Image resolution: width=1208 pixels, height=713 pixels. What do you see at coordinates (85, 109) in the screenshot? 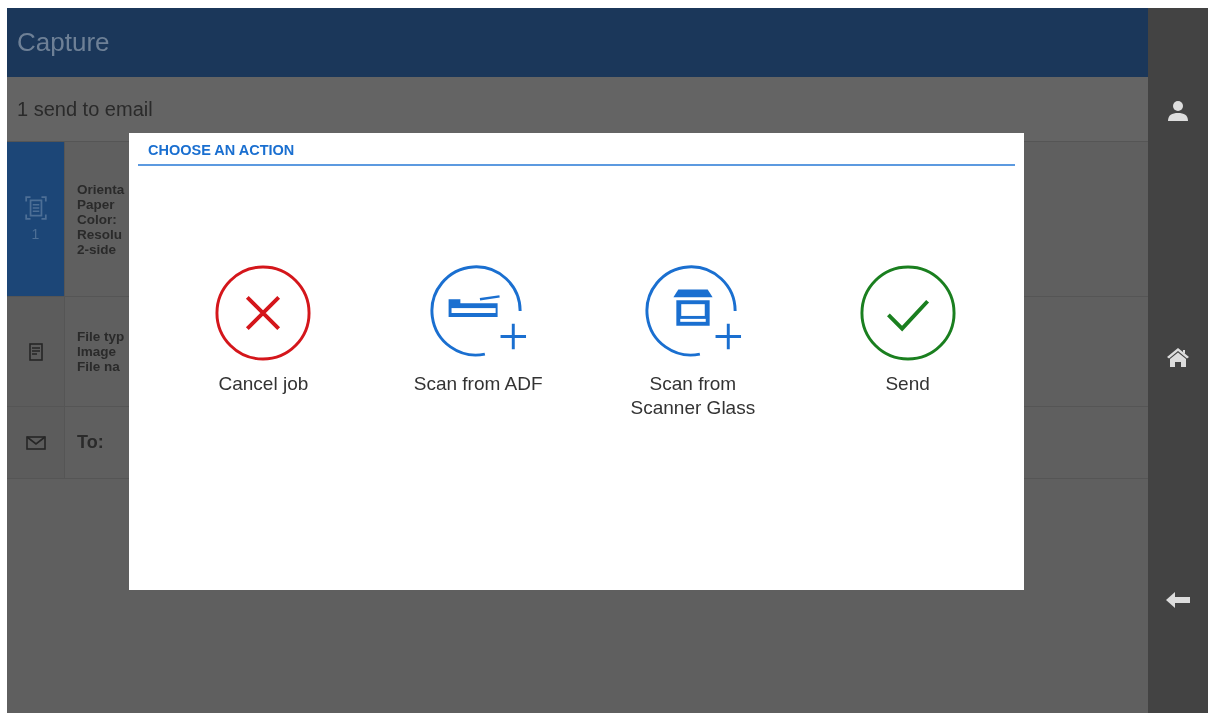
I see `job-title: 1 send to email` at bounding box center [85, 109].